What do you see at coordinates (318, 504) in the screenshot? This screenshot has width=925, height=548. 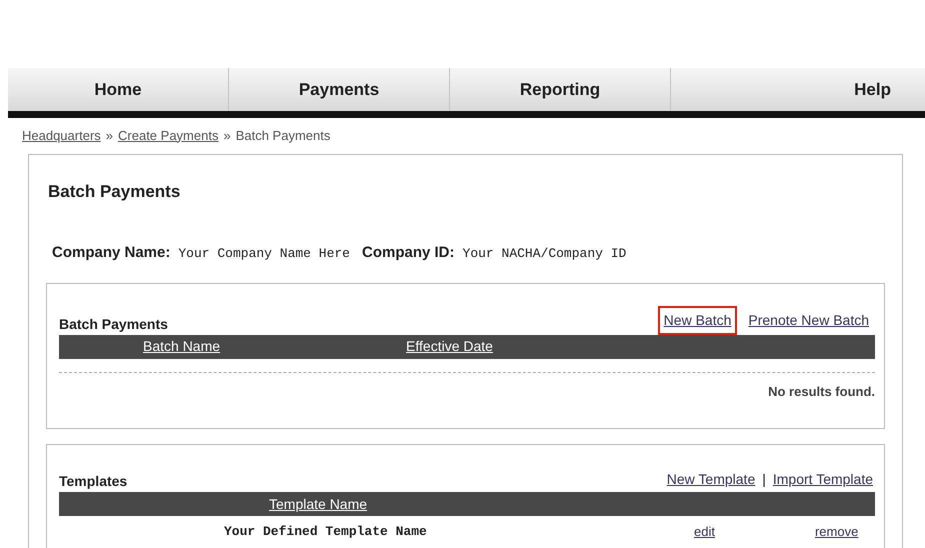 I see `column-header: Template Name` at bounding box center [318, 504].